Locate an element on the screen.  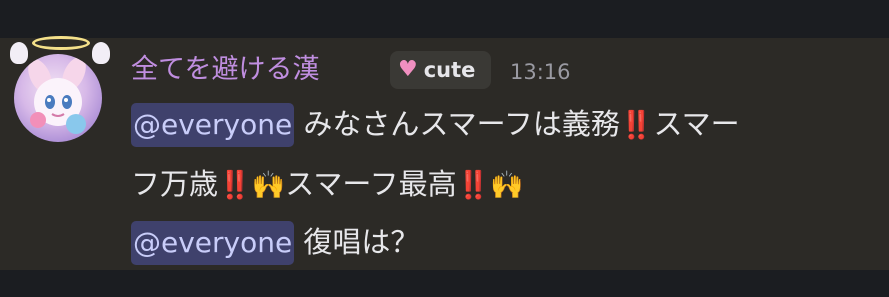
role-tag: ♥ cute is located at coordinates (440, 70).